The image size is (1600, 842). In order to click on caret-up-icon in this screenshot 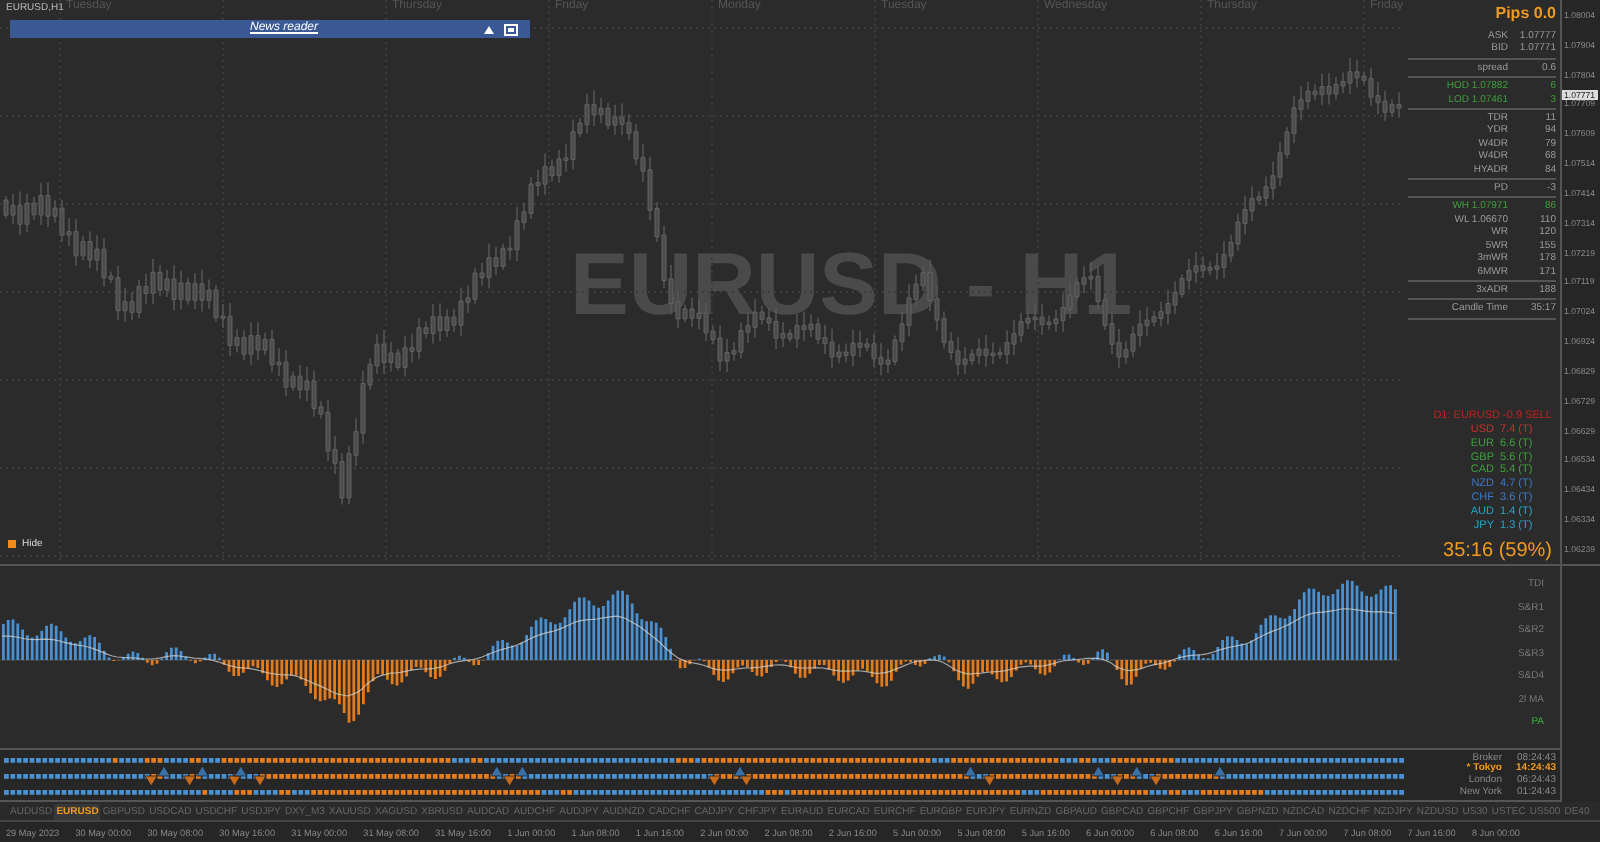, I will do `click(489, 29)`.